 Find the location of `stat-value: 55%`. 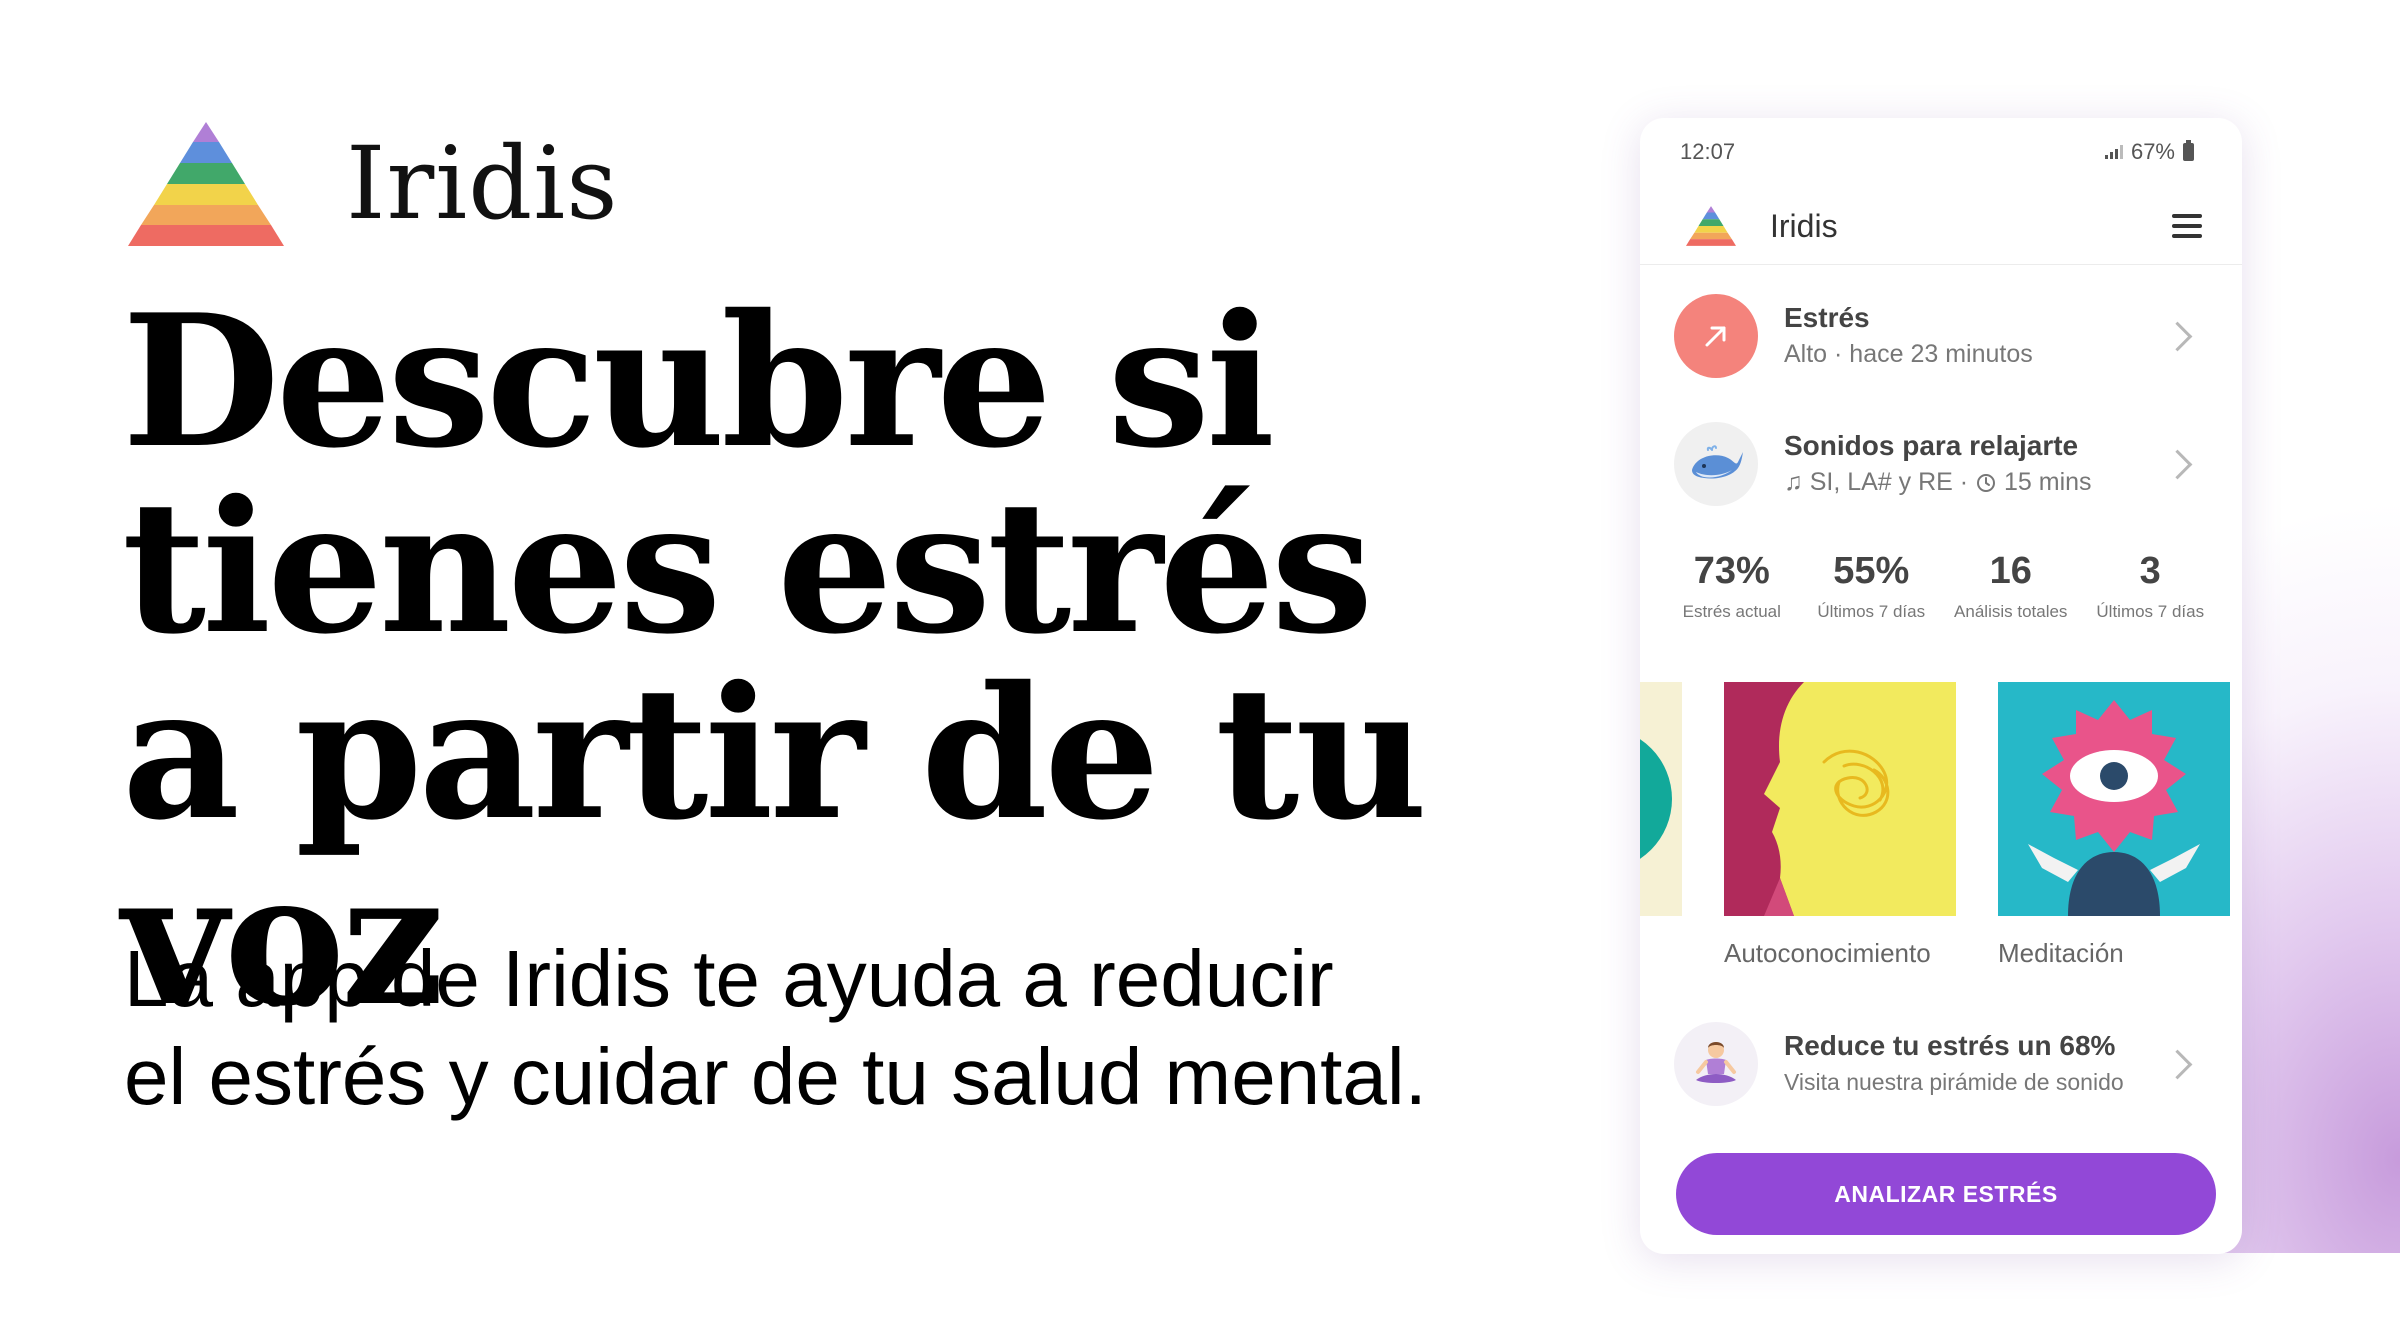

stat-value: 55% is located at coordinates (1871, 571).